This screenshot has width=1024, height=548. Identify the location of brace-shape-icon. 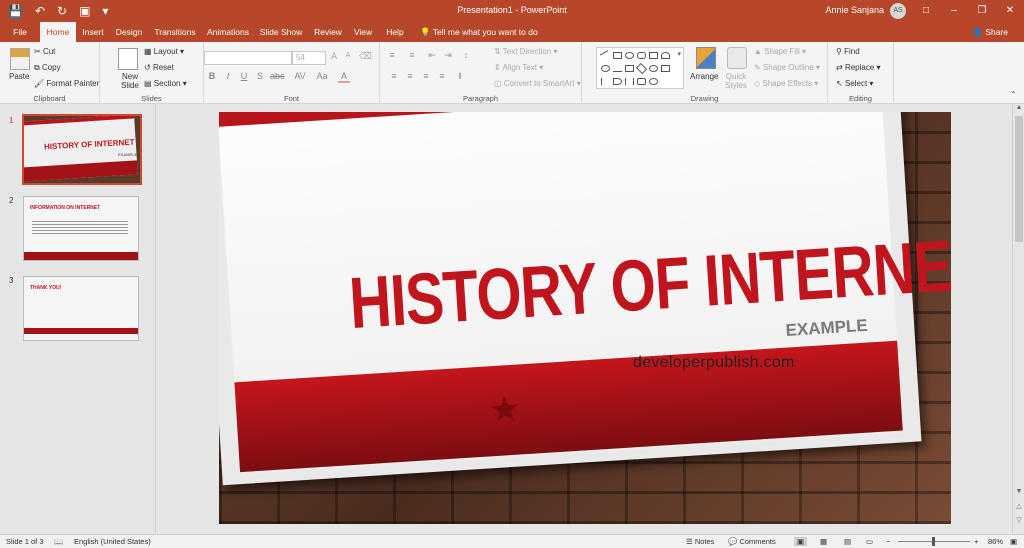
(629, 81).